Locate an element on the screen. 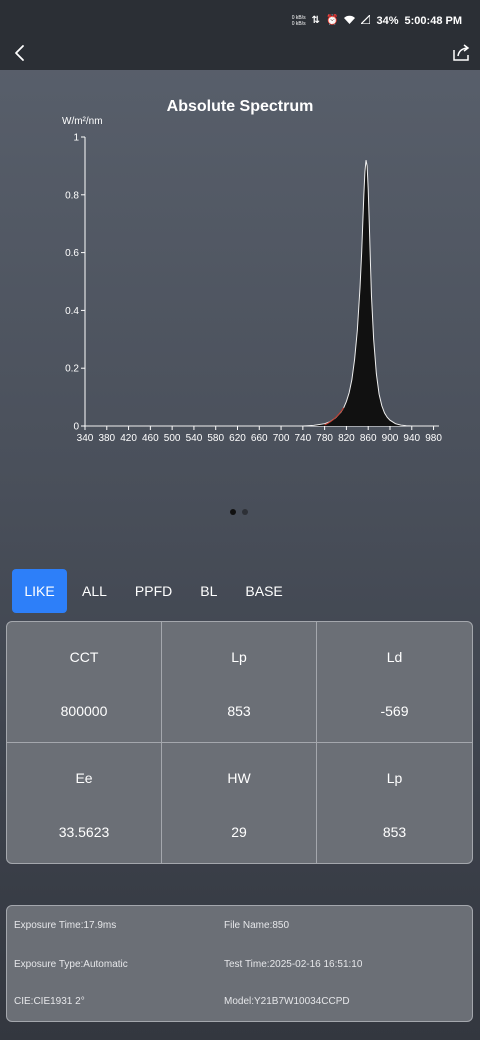 Image resolution: width=480 pixels, height=1040 pixels. metric-cct: CCT 800000 is located at coordinates (84, 682).